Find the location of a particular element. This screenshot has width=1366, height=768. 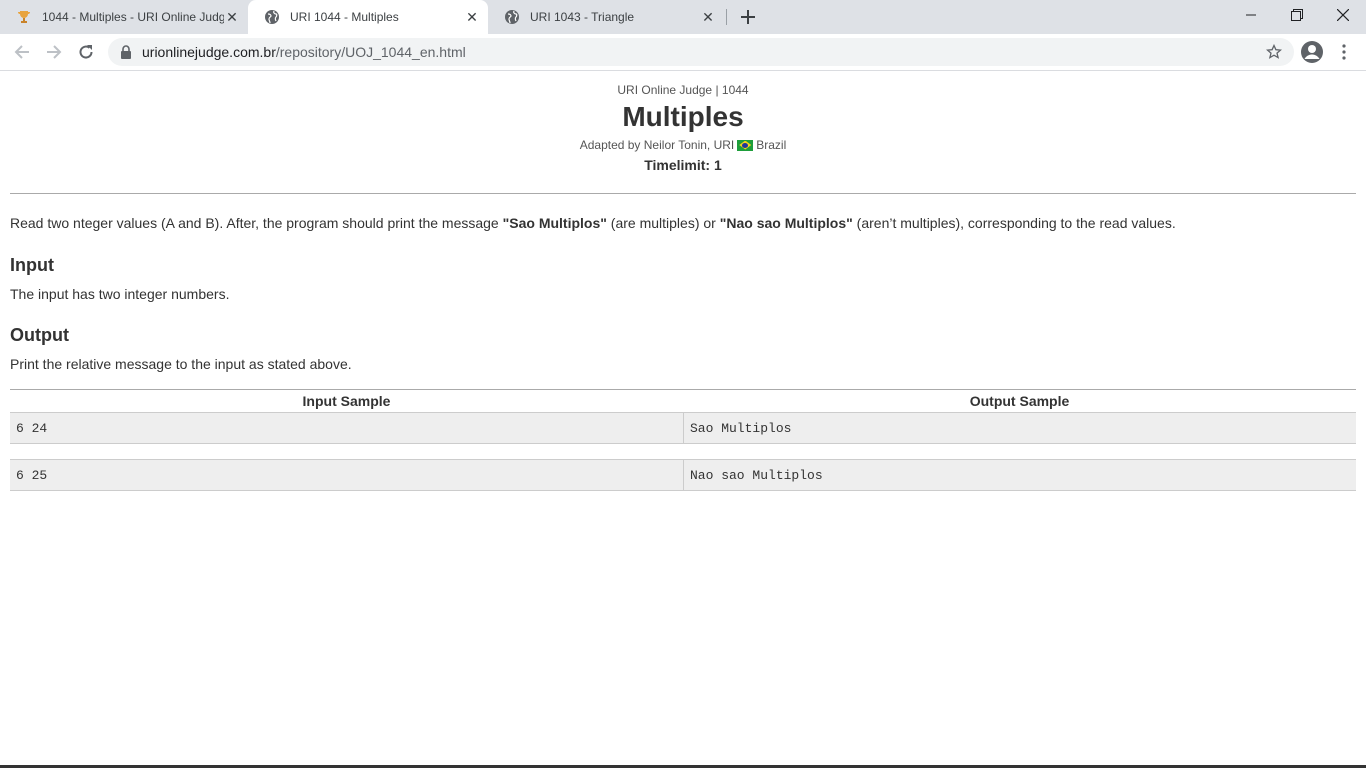

new-tab-button is located at coordinates (748, 17).